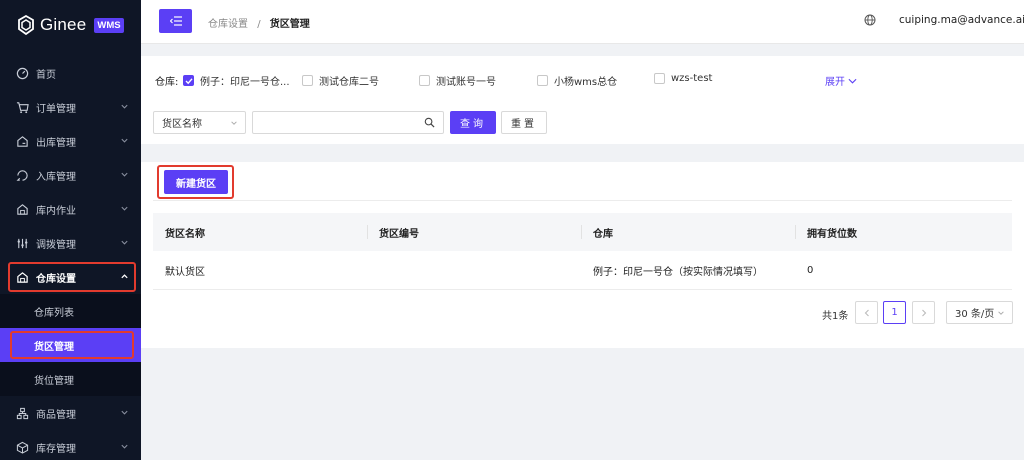 The width and height of the screenshot is (1024, 460). I want to click on sidebar-item-warehouse-settings: 仓库设置, so click(70, 277).